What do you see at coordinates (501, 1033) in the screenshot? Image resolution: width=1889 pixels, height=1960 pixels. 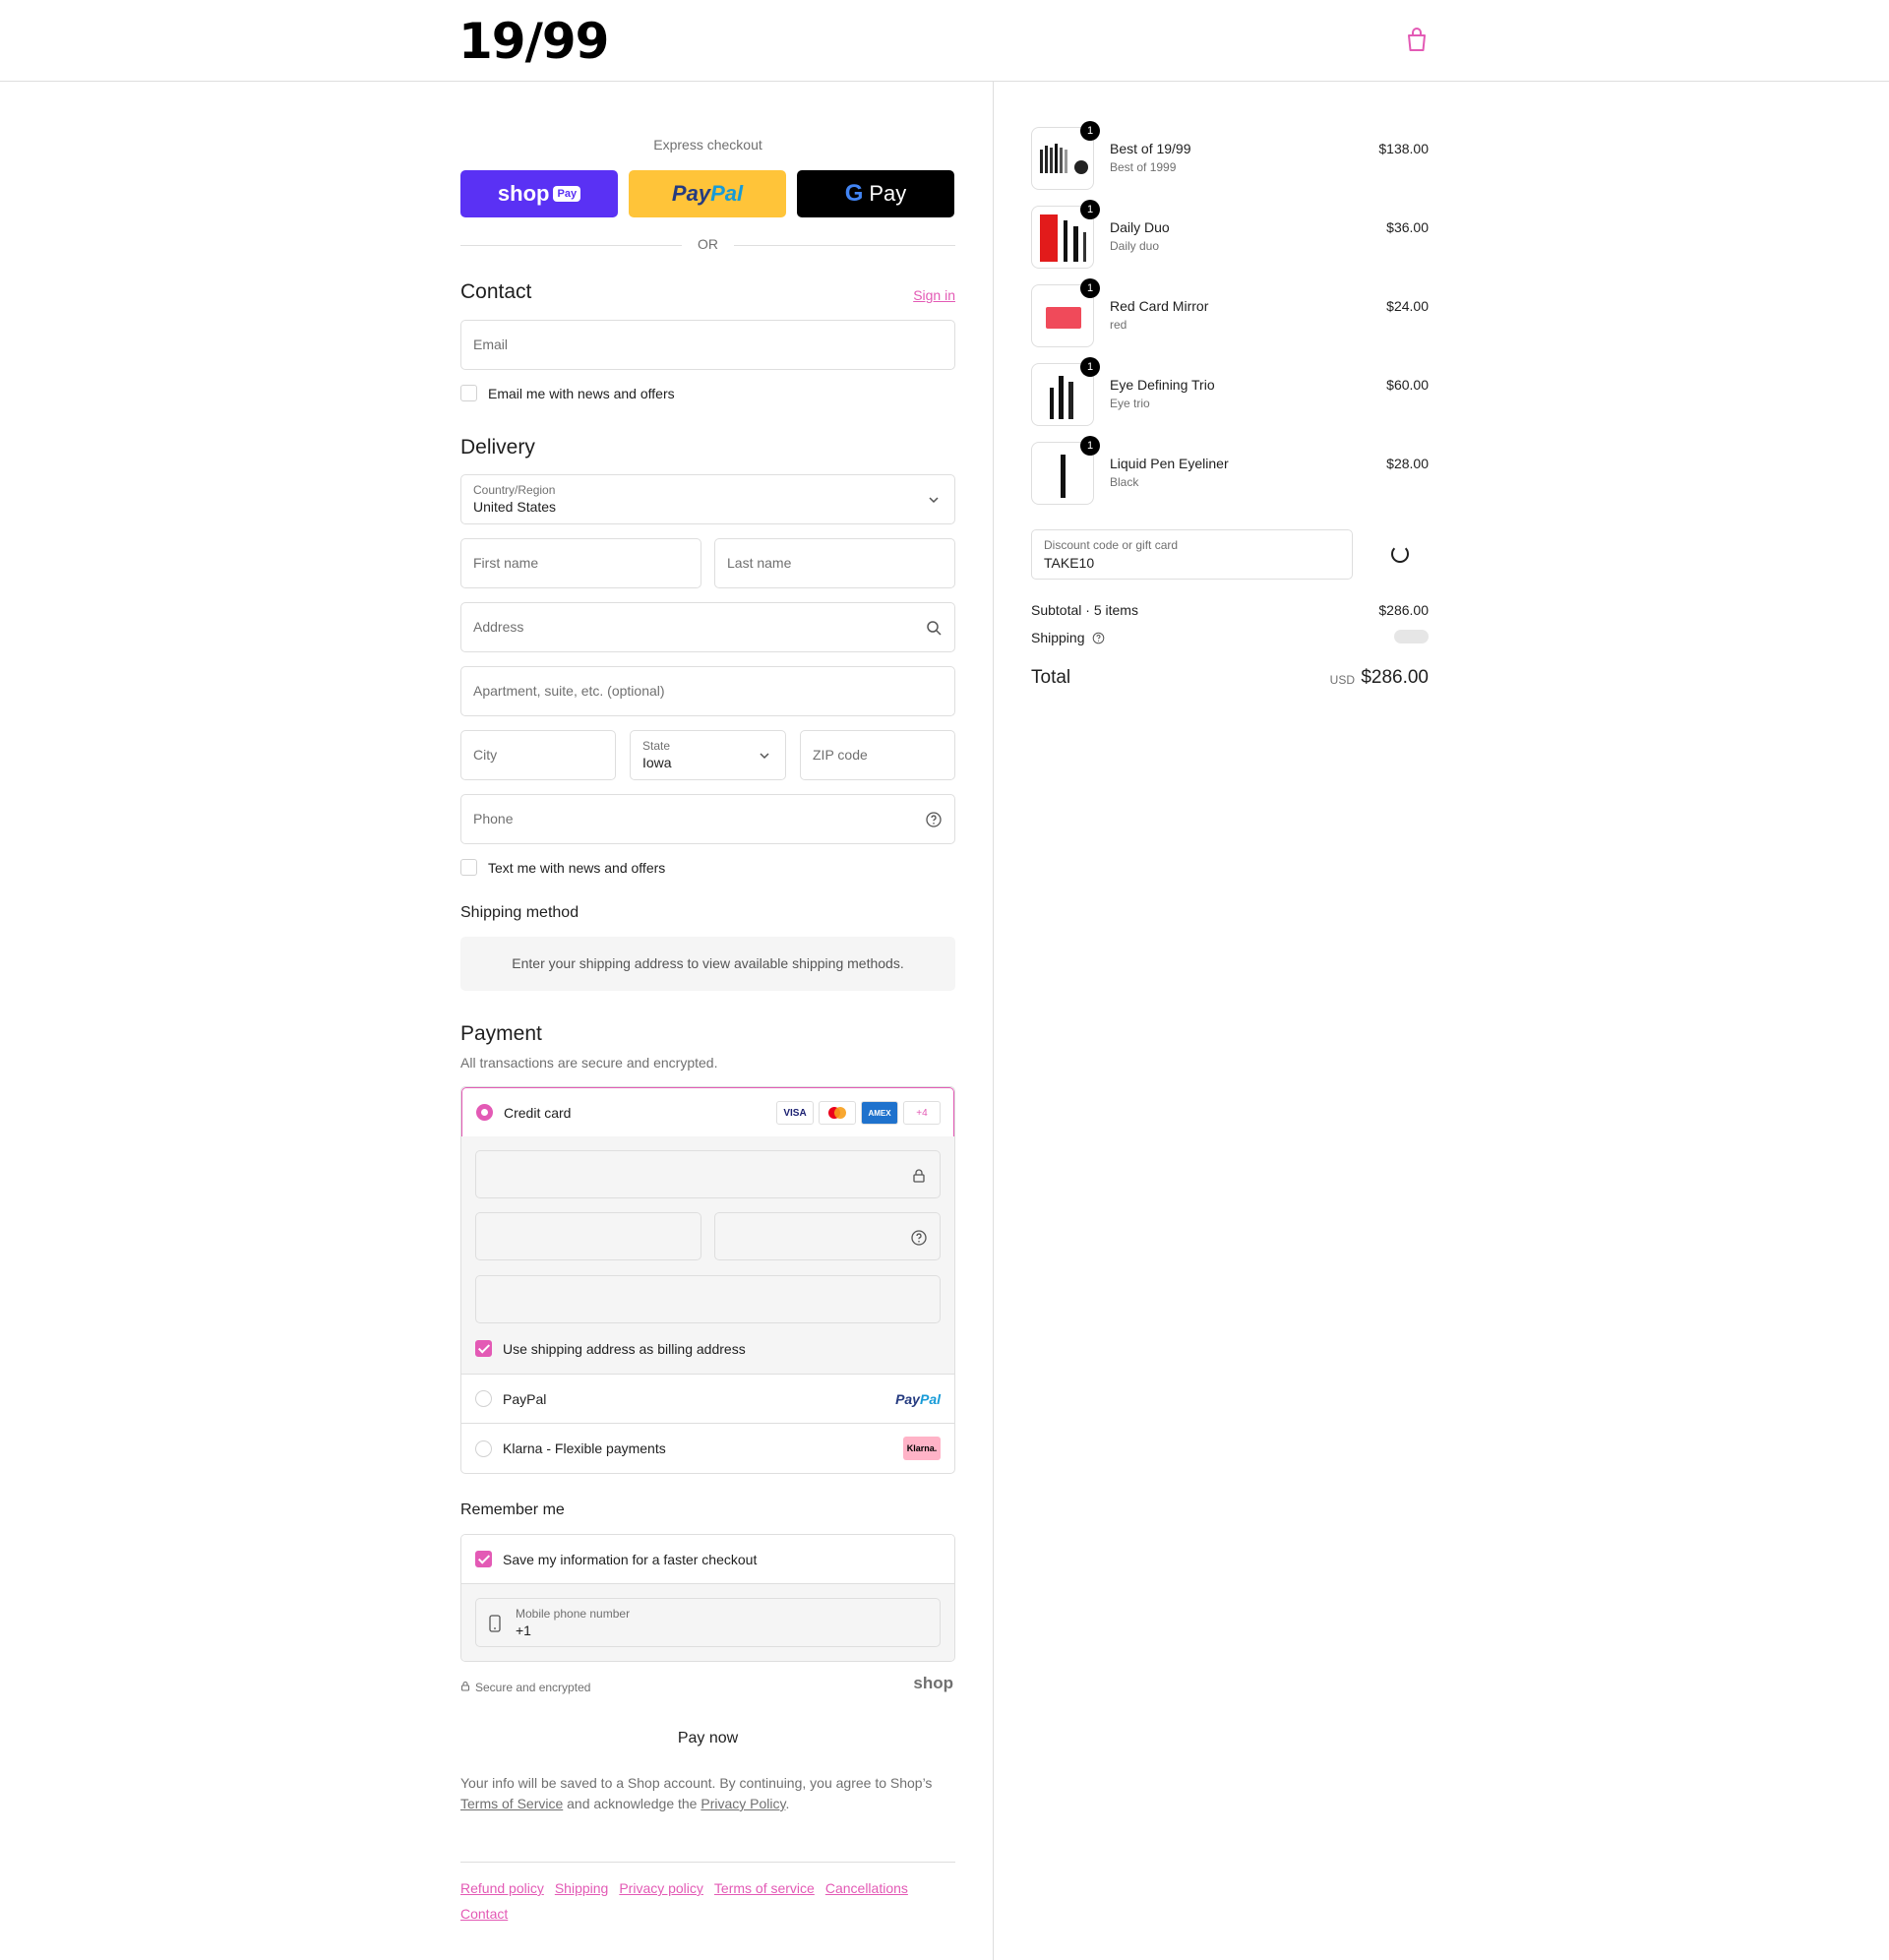 I see `payment-title: Payment` at bounding box center [501, 1033].